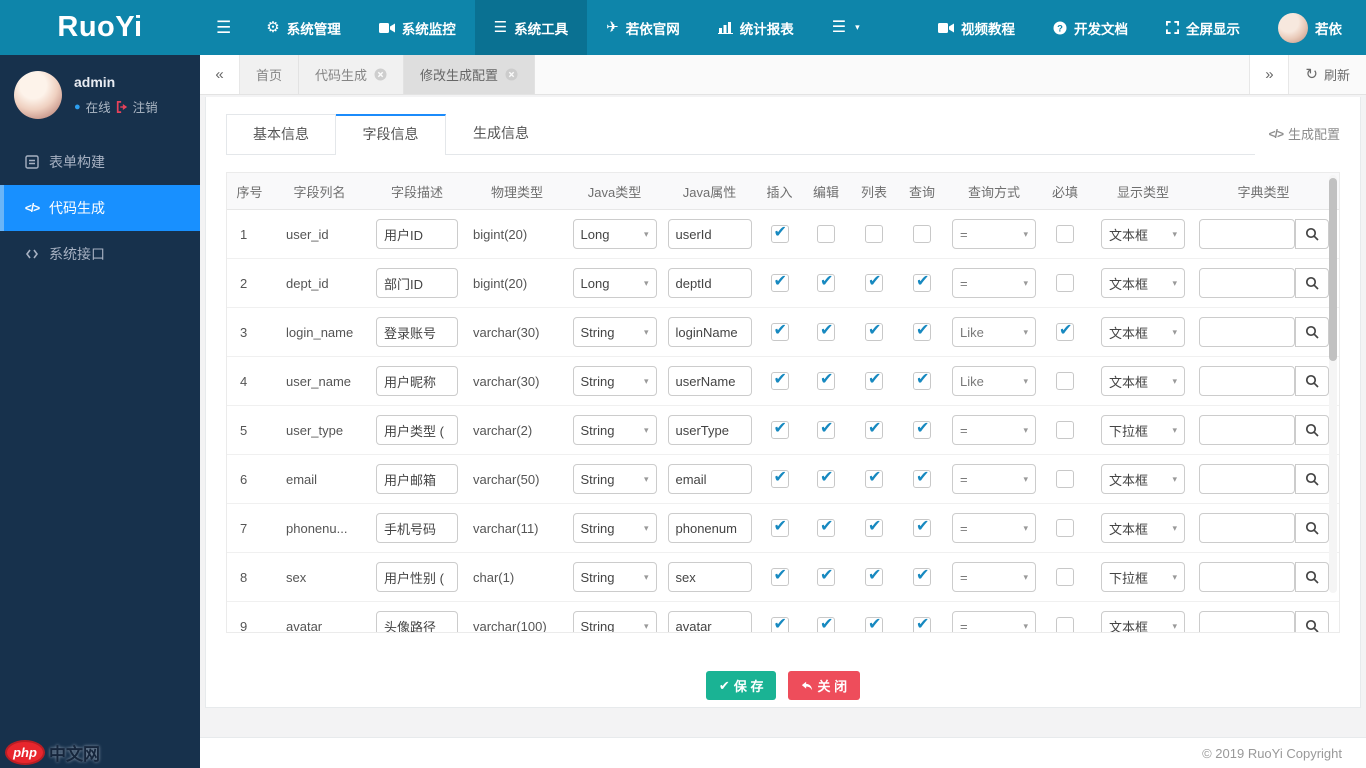  I want to click on java-type-select: Long ▾, so click(614, 283).